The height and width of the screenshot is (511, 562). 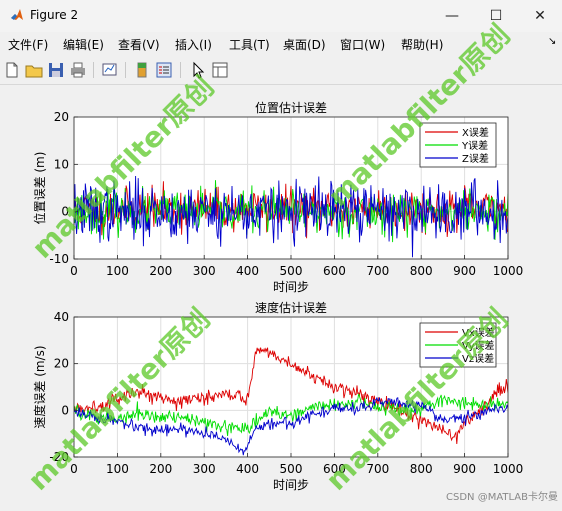 I want to click on legend-label: X误差, so click(x=475, y=132).